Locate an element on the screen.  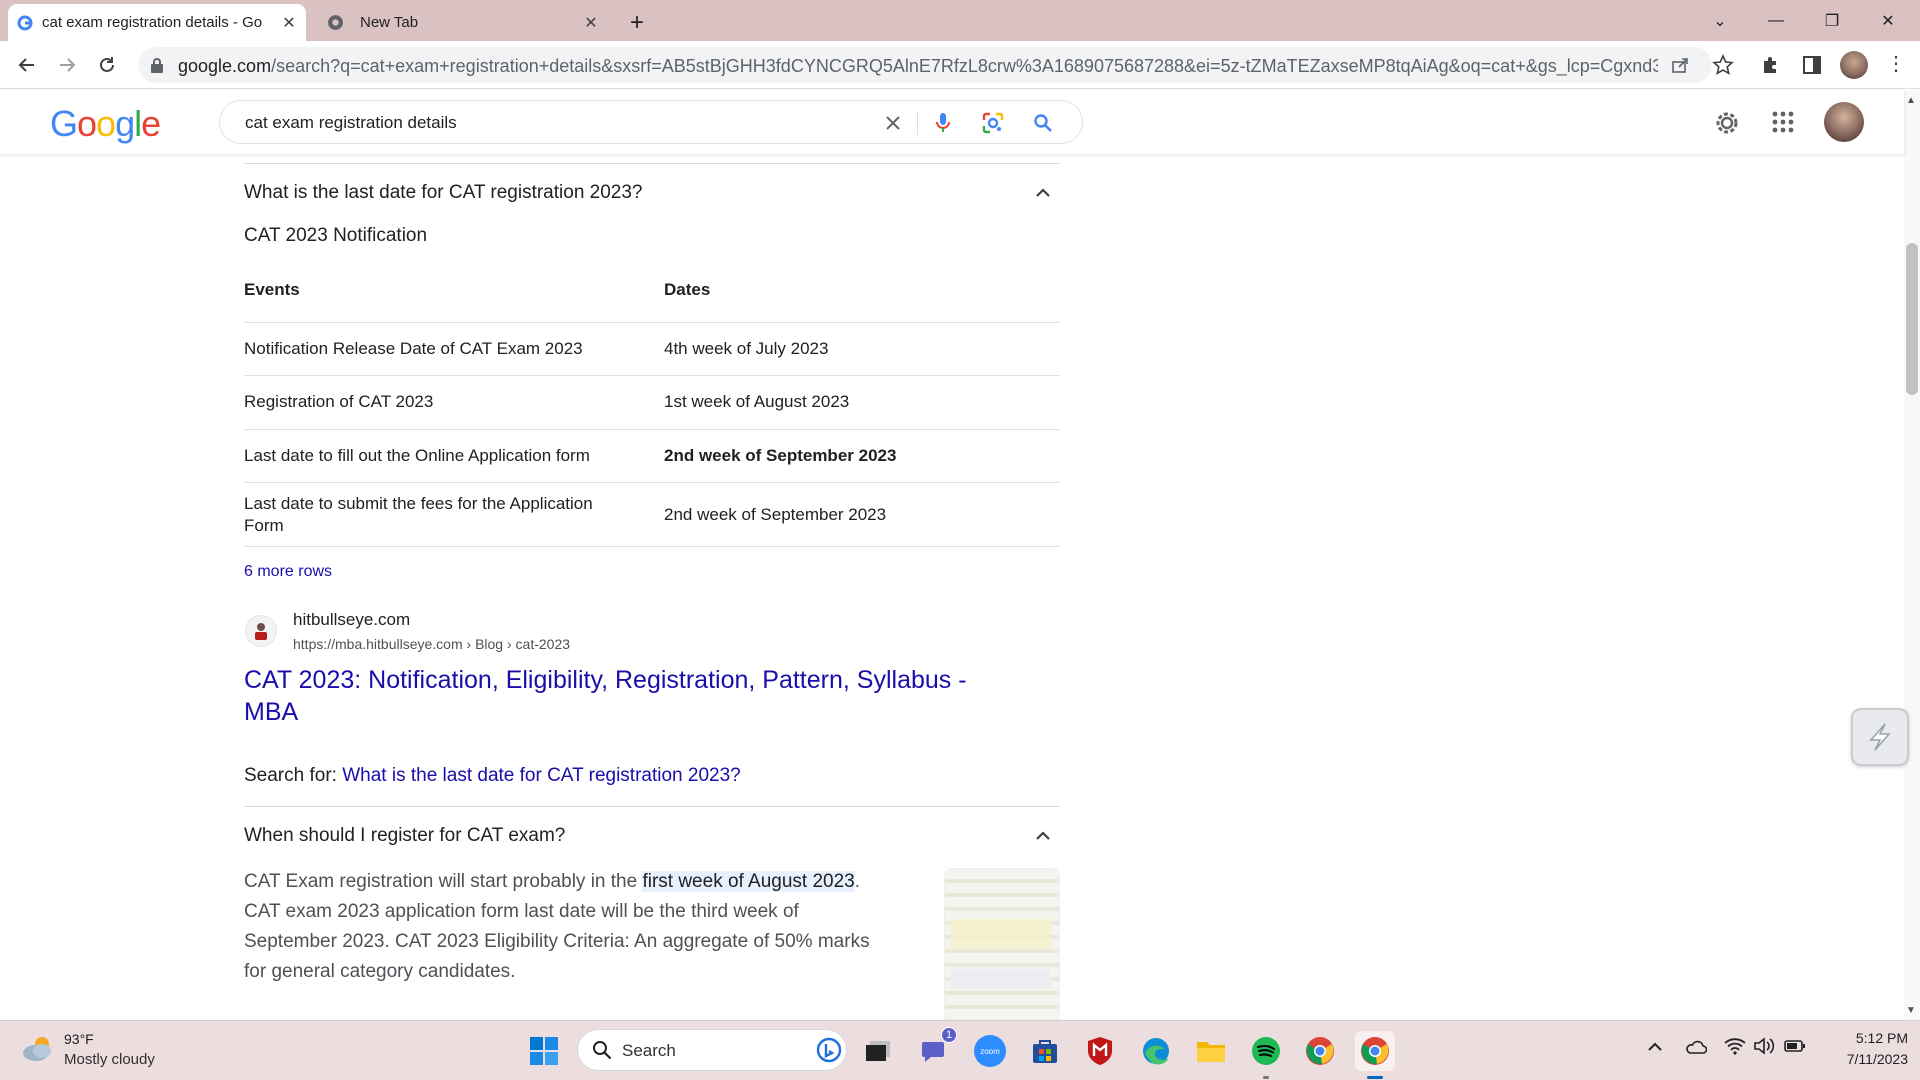
minimize-button: — is located at coordinates (1776, 20).